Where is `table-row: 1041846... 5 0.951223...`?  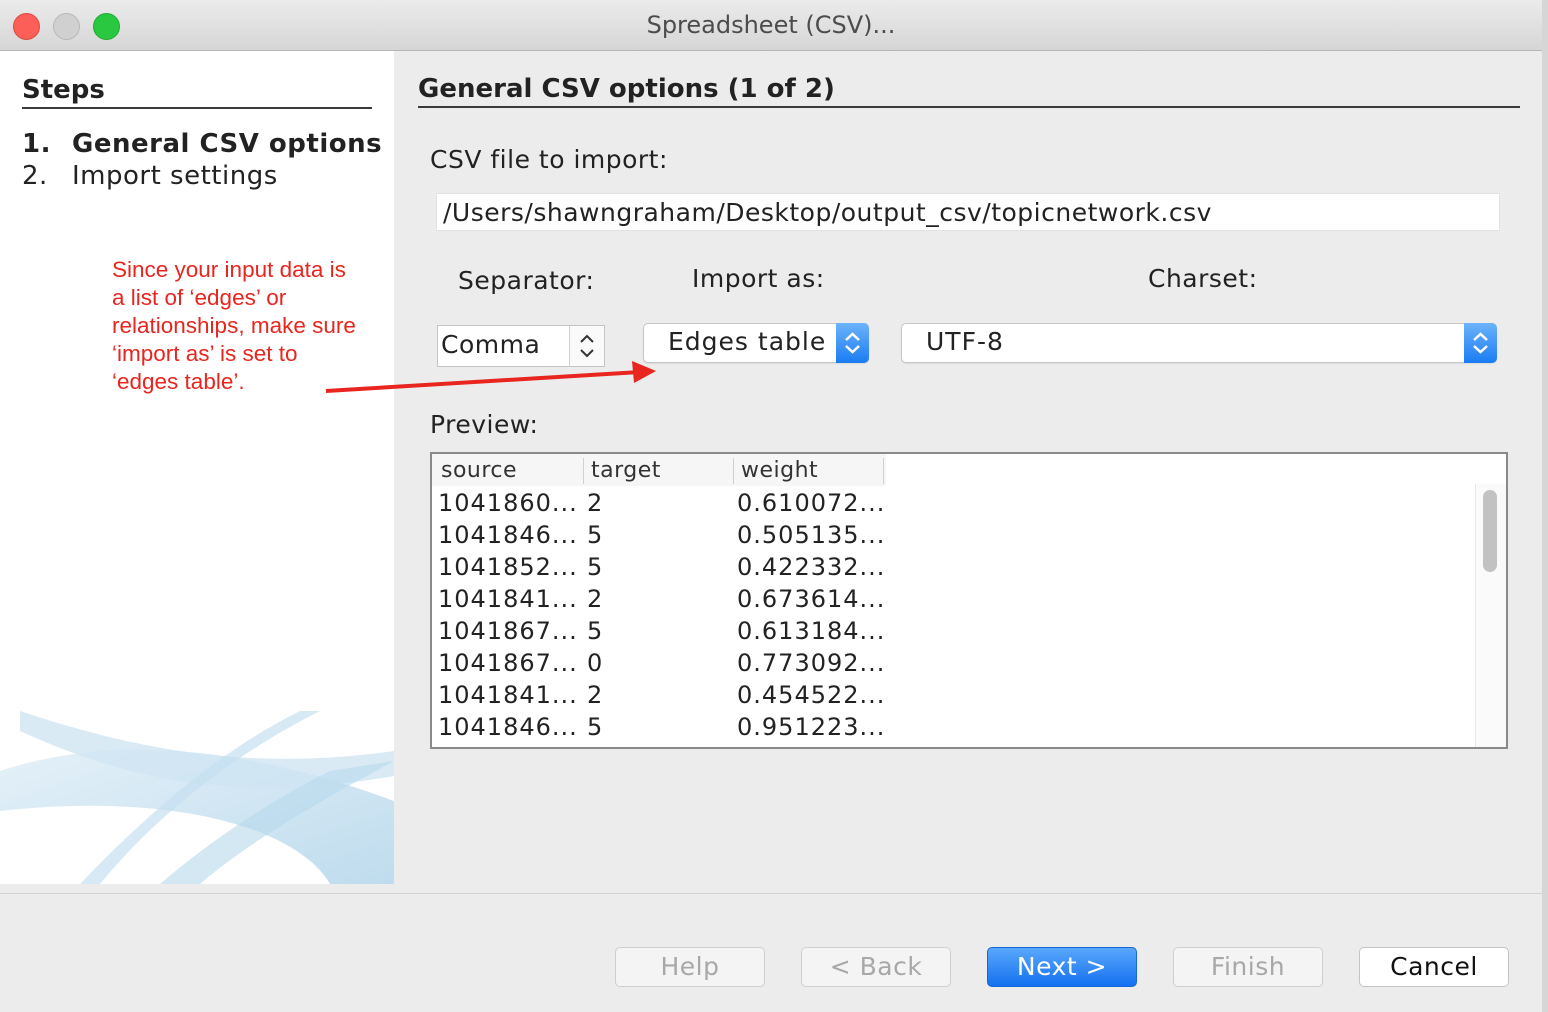 table-row: 1041846... 5 0.951223... is located at coordinates (662, 729).